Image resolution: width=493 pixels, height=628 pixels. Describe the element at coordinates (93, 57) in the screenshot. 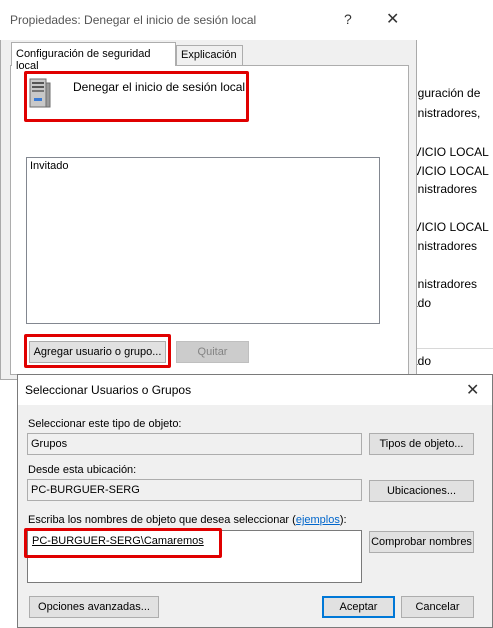

I see `tab-local-security-setting: Configuración de seguridad local` at that location.